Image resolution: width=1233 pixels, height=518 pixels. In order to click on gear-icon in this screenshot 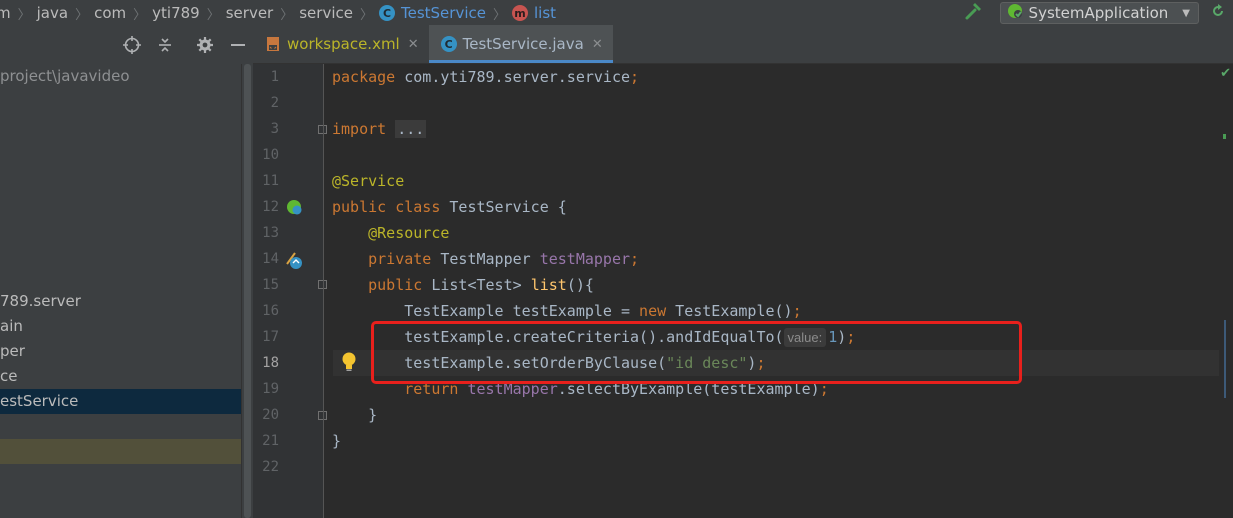, I will do `click(205, 45)`.